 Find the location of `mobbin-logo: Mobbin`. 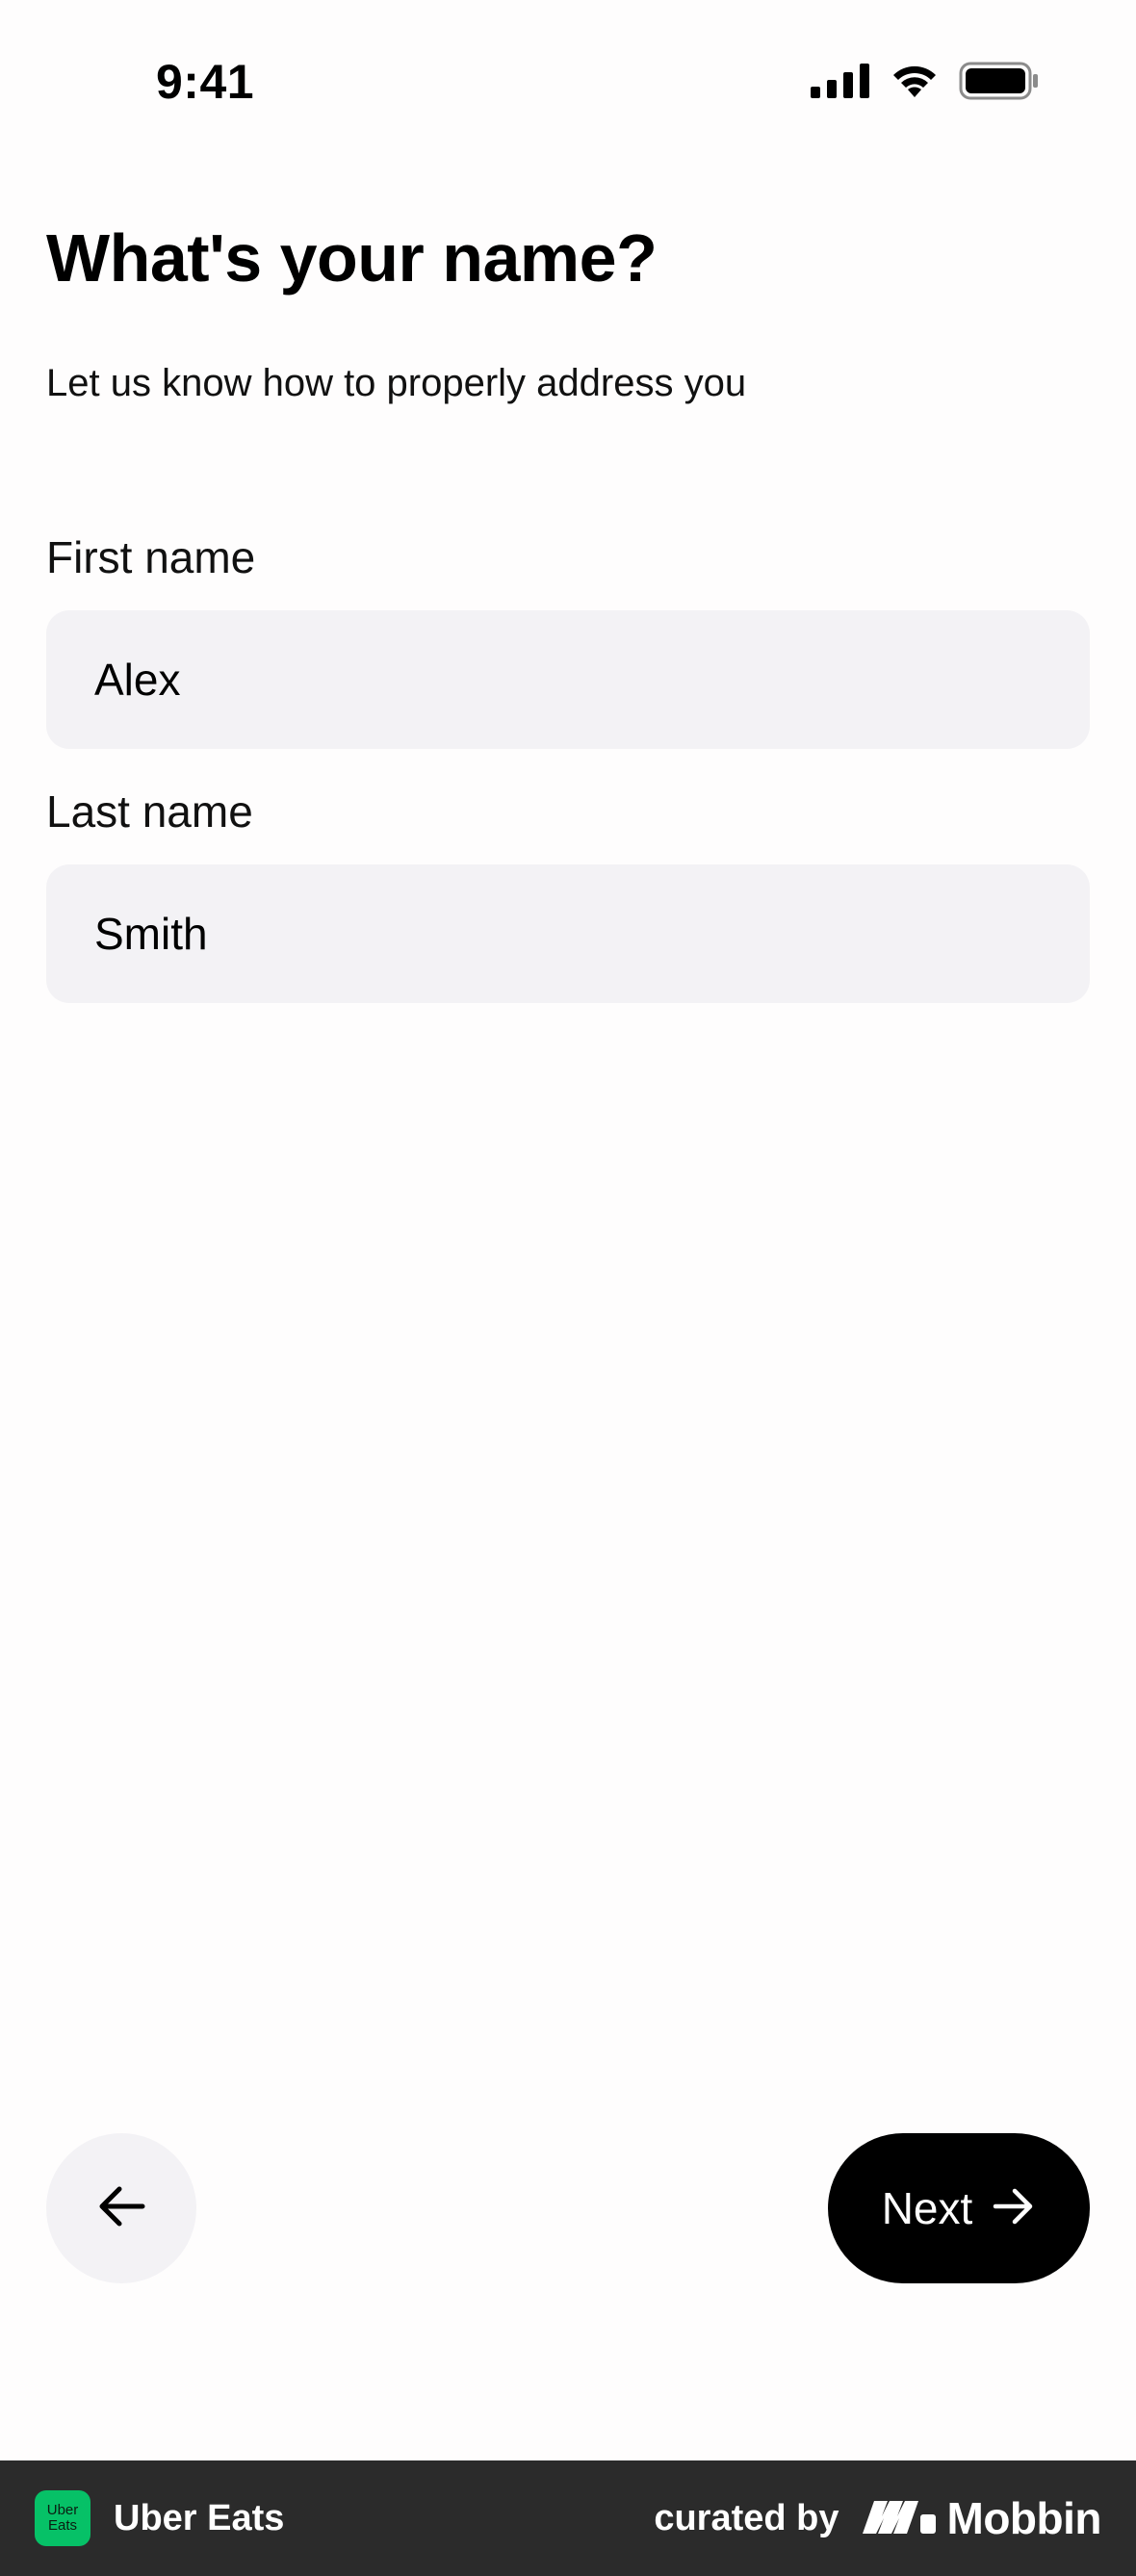

mobbin-logo: Mobbin is located at coordinates (982, 2518).